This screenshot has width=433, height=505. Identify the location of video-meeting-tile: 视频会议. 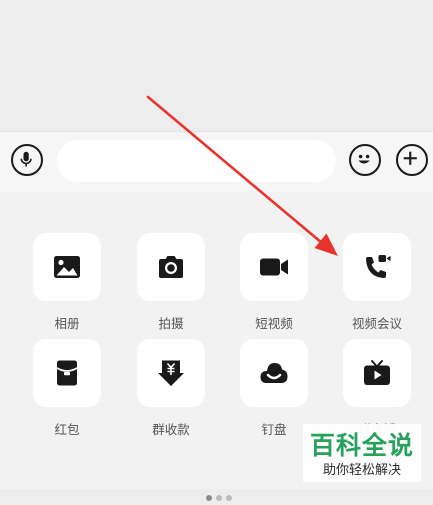
(378, 283).